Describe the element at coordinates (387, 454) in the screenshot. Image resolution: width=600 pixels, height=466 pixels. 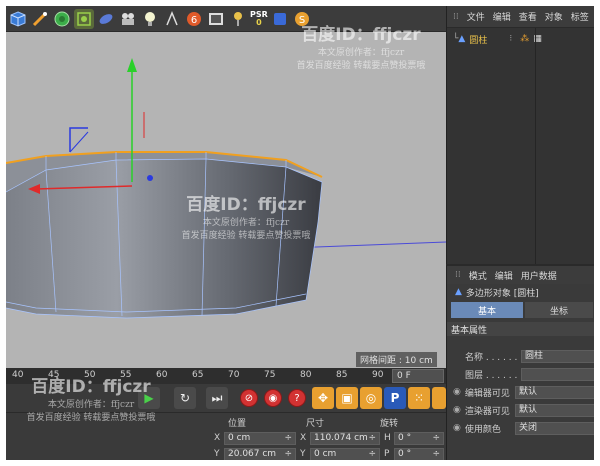
I see `axis-label: P` at that location.